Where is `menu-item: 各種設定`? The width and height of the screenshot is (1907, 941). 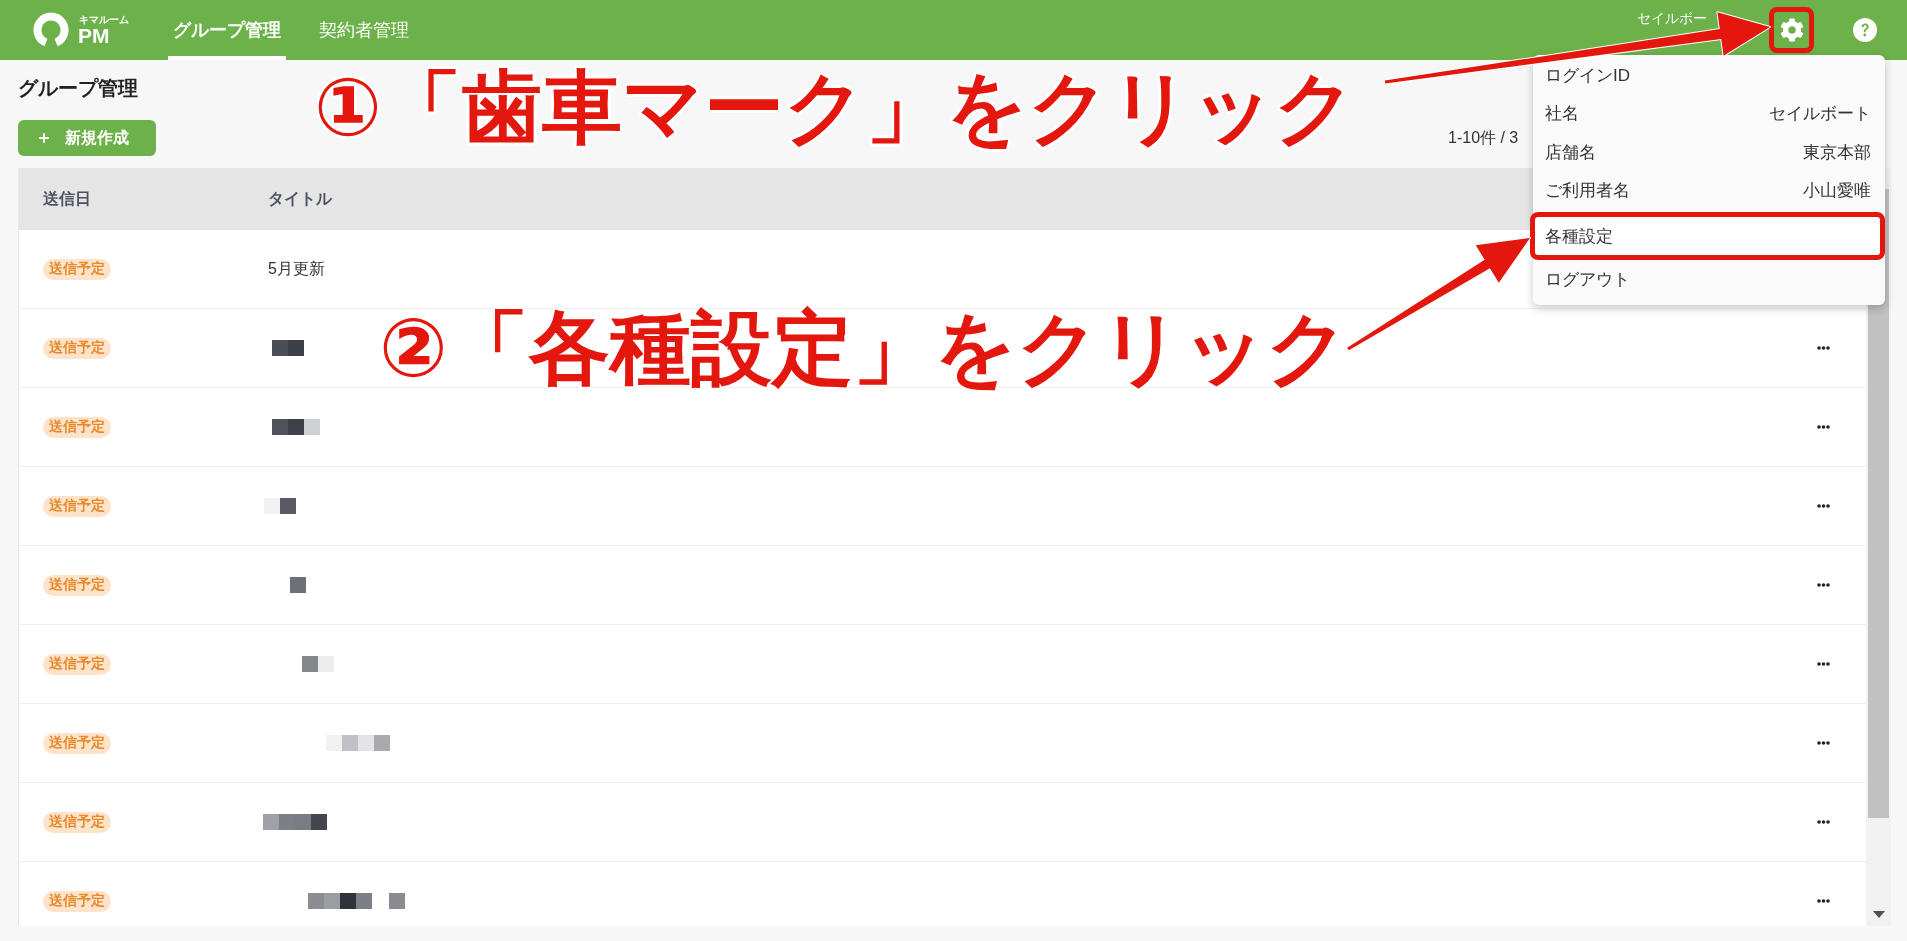 menu-item: 各種設定 is located at coordinates (1707, 236).